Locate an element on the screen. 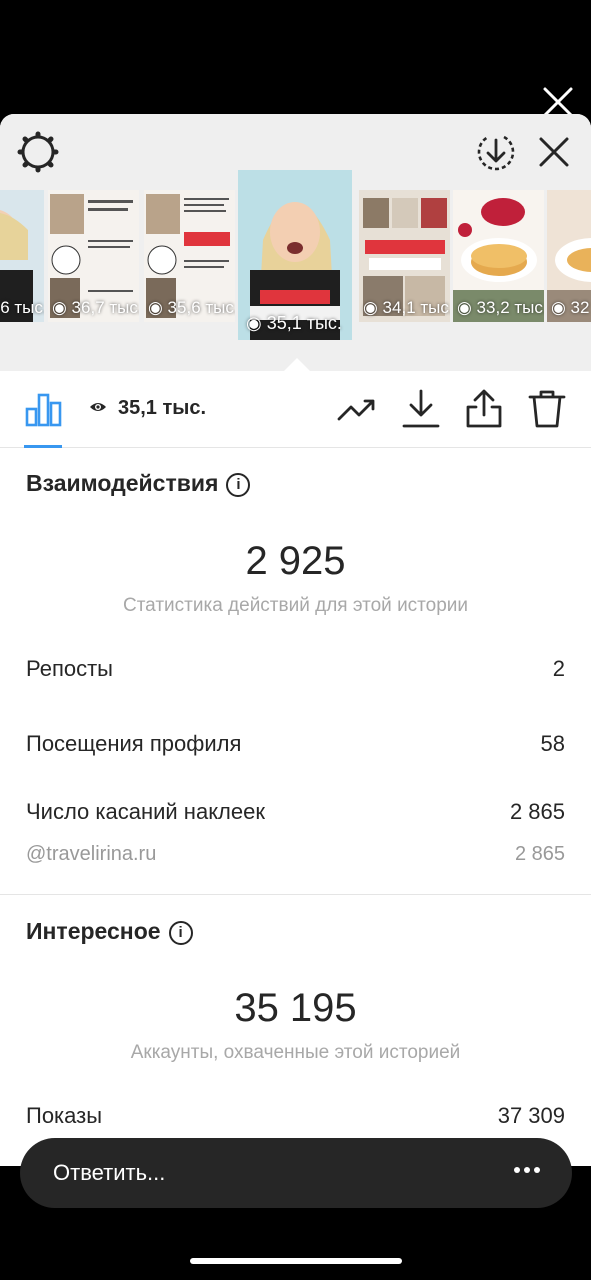  story-thumbnail: ◉ 34,1 тыс. is located at coordinates (404, 256).